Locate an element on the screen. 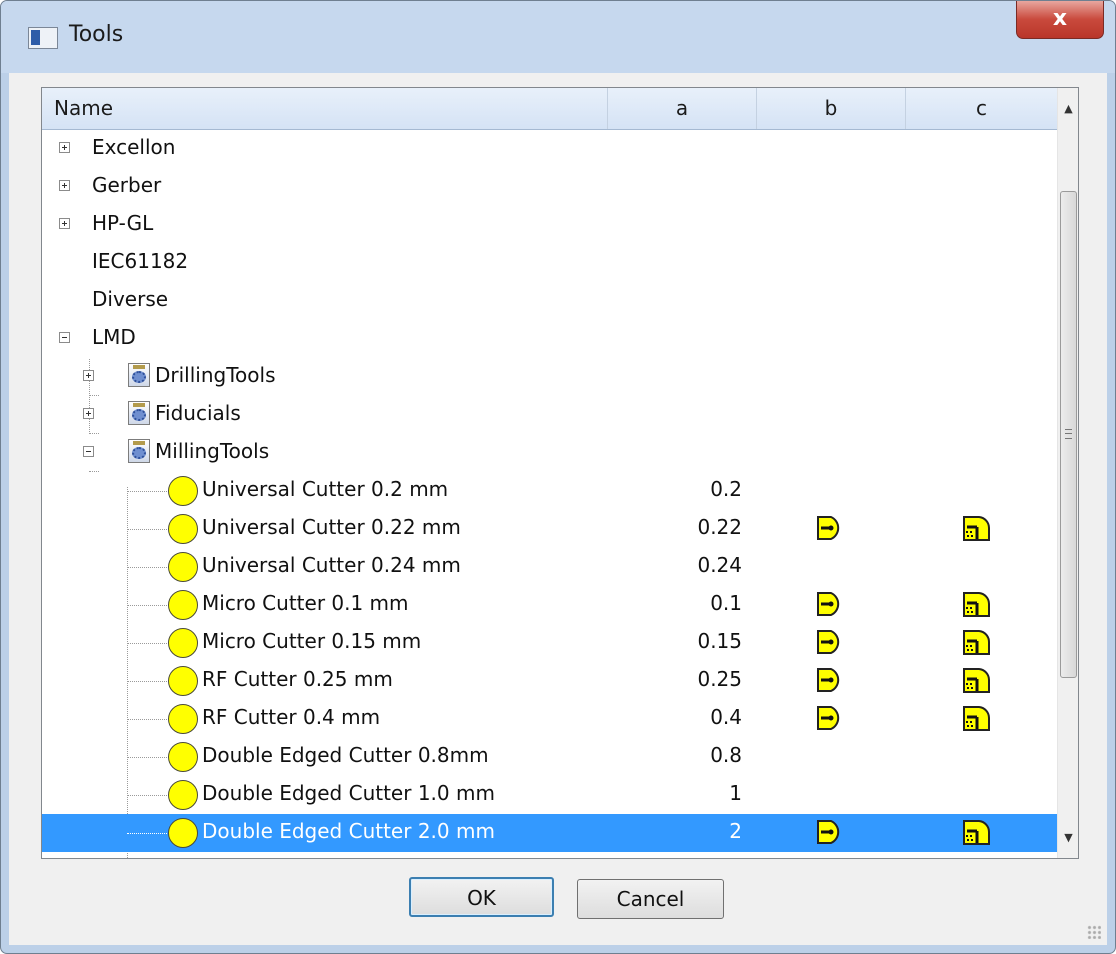  resize-grip-icon is located at coordinates (1094, 932).